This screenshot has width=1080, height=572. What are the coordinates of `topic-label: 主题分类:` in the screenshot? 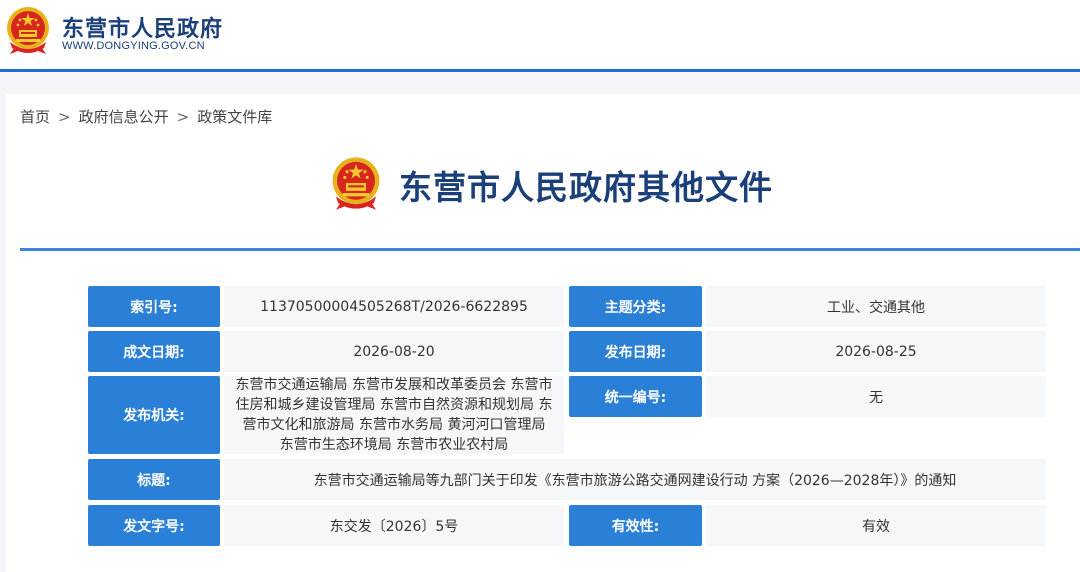 It's located at (635, 306).